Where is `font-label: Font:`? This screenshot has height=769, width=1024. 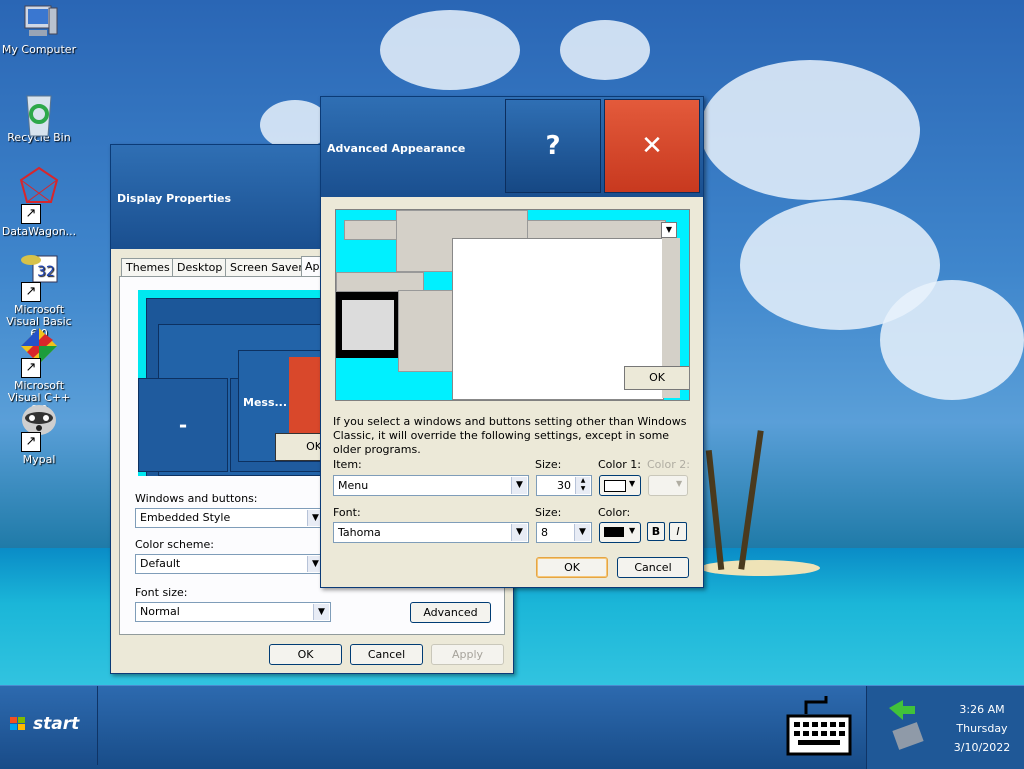
font-label: Font: is located at coordinates (347, 512).